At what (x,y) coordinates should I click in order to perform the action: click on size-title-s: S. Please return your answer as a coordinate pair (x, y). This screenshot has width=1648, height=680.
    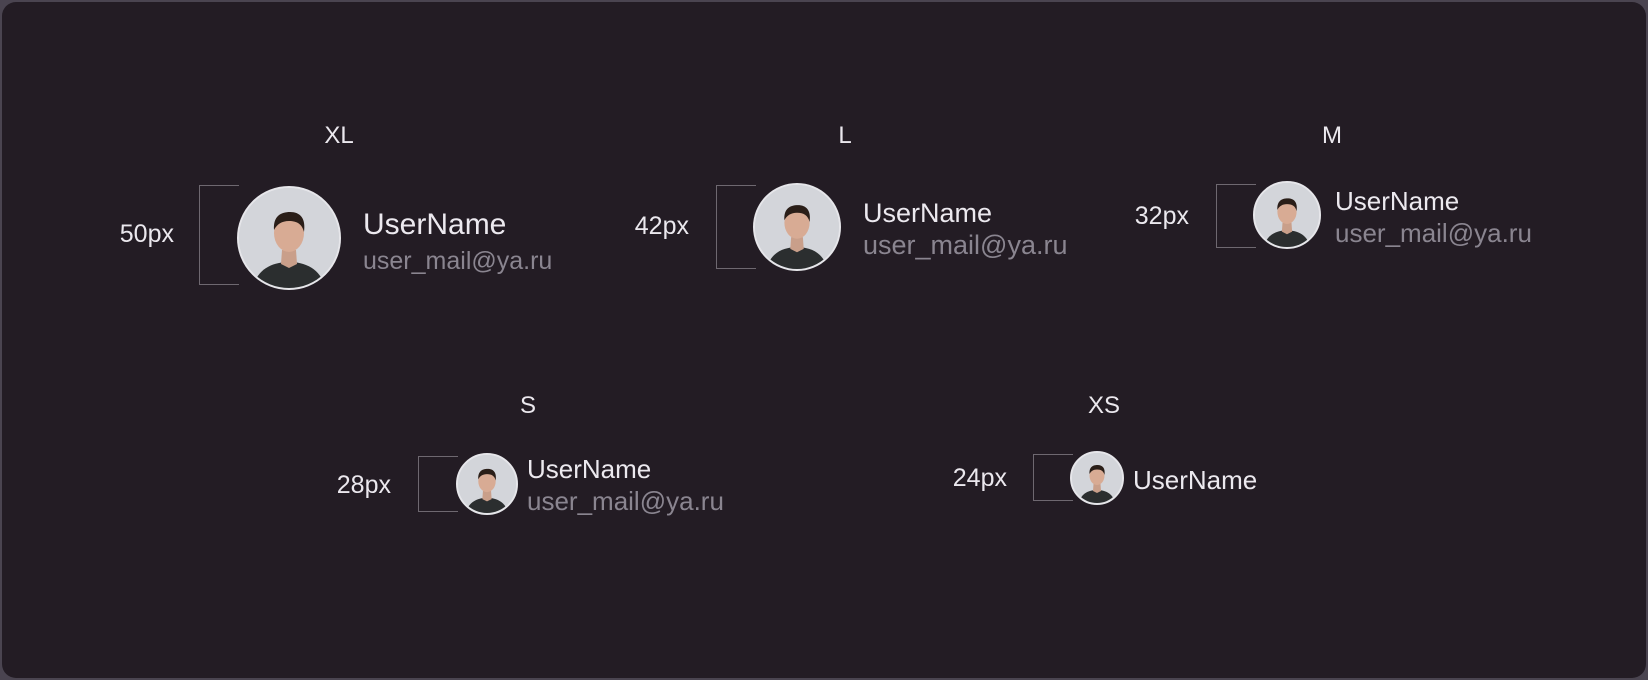
    Looking at the image, I should click on (527, 405).